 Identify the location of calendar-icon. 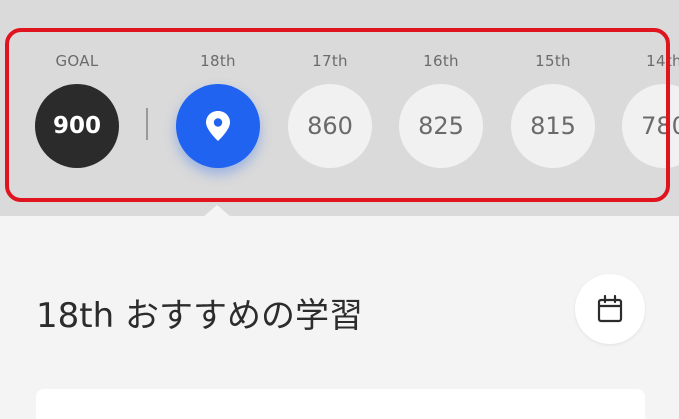
(610, 308).